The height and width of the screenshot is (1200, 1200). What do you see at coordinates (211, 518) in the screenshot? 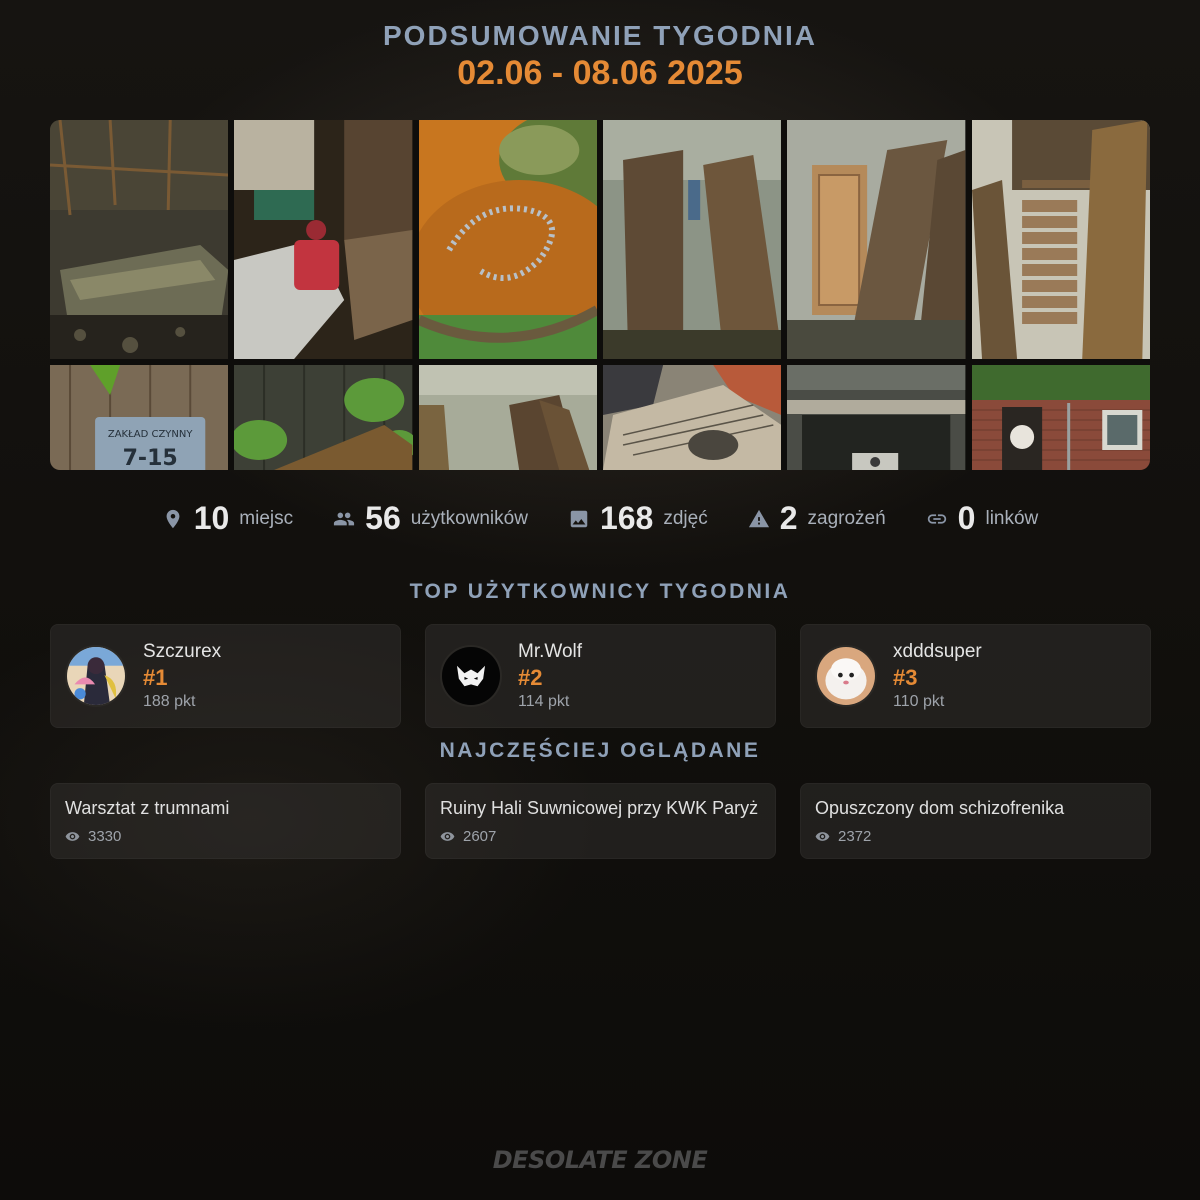
I see `stat-value: 10` at bounding box center [211, 518].